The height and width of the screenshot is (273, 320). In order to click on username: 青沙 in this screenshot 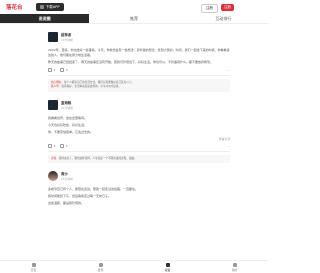, I will do `click(67, 173)`.